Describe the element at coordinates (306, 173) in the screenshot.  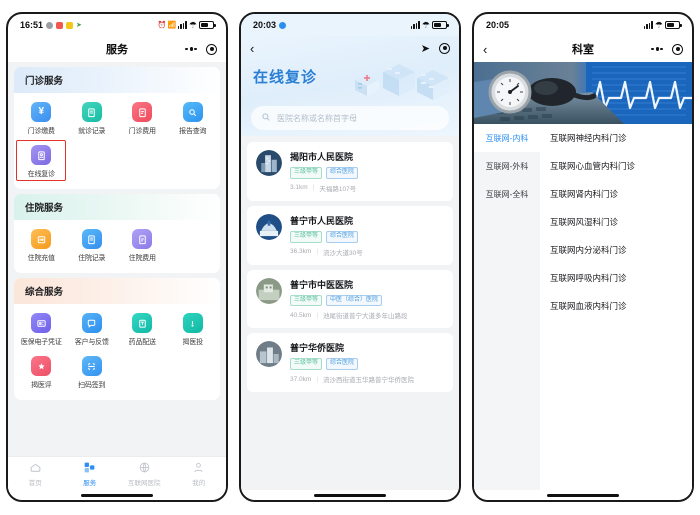
I see `level-tag: 三级甲等` at that location.